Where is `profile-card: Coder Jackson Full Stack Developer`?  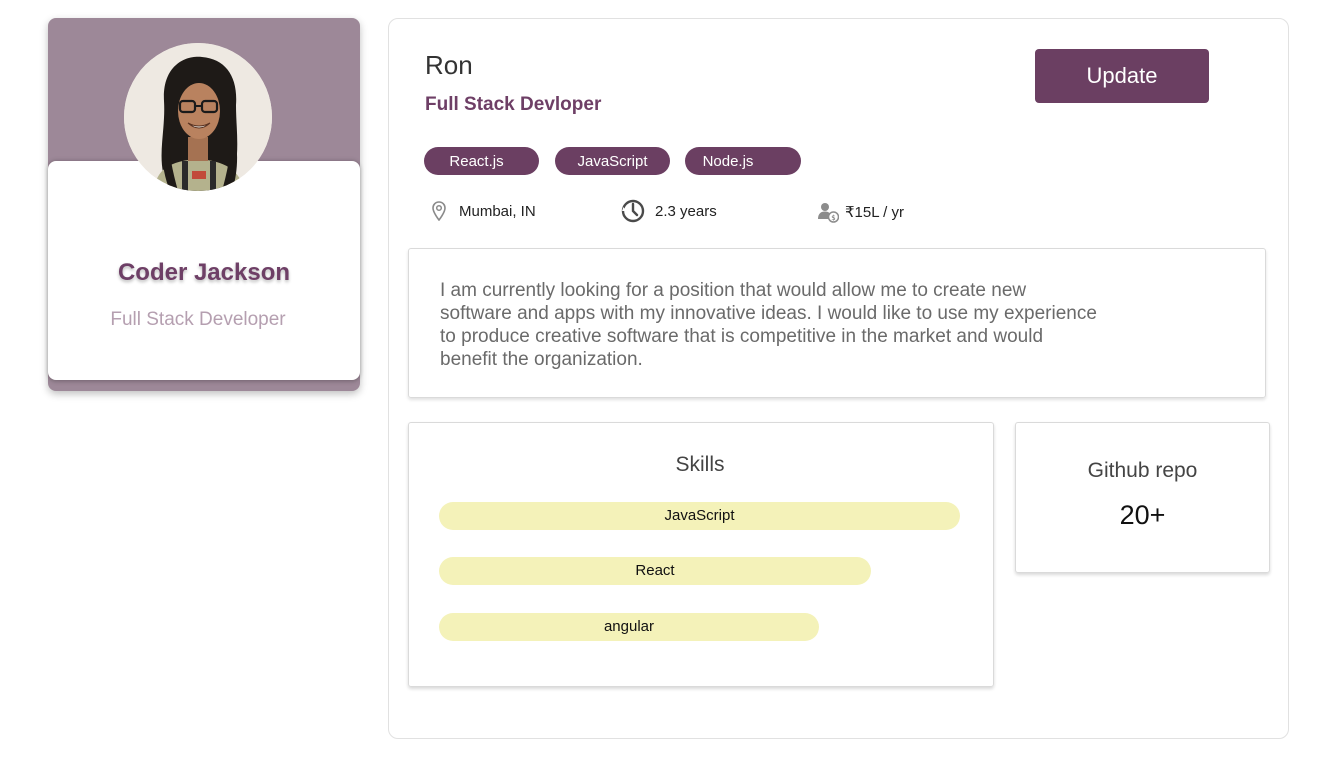
profile-card: Coder Jackson Full Stack Developer is located at coordinates (204, 204).